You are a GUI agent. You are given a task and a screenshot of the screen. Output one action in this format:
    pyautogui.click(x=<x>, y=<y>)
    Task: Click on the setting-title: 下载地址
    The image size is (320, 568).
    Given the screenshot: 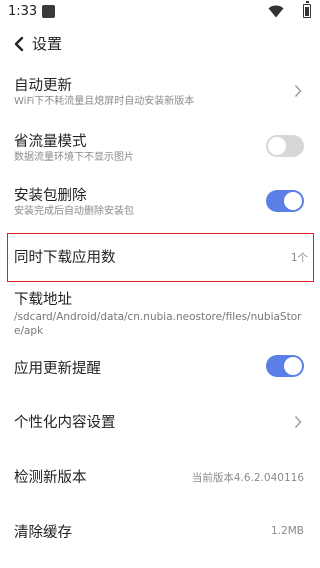 What is the action you would take?
    pyautogui.click(x=43, y=300)
    